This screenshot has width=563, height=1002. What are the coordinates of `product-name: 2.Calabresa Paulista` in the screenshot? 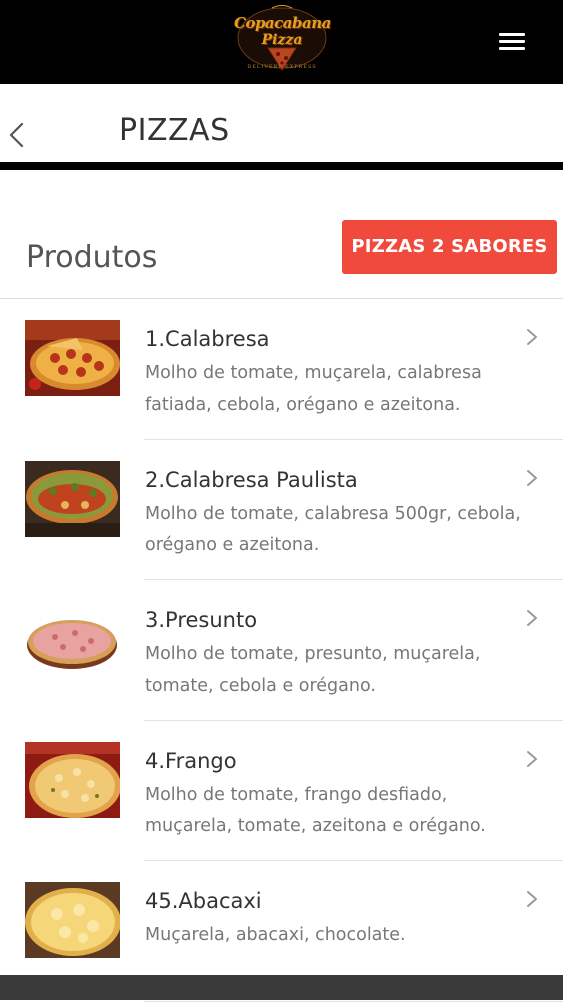 It's located at (251, 479).